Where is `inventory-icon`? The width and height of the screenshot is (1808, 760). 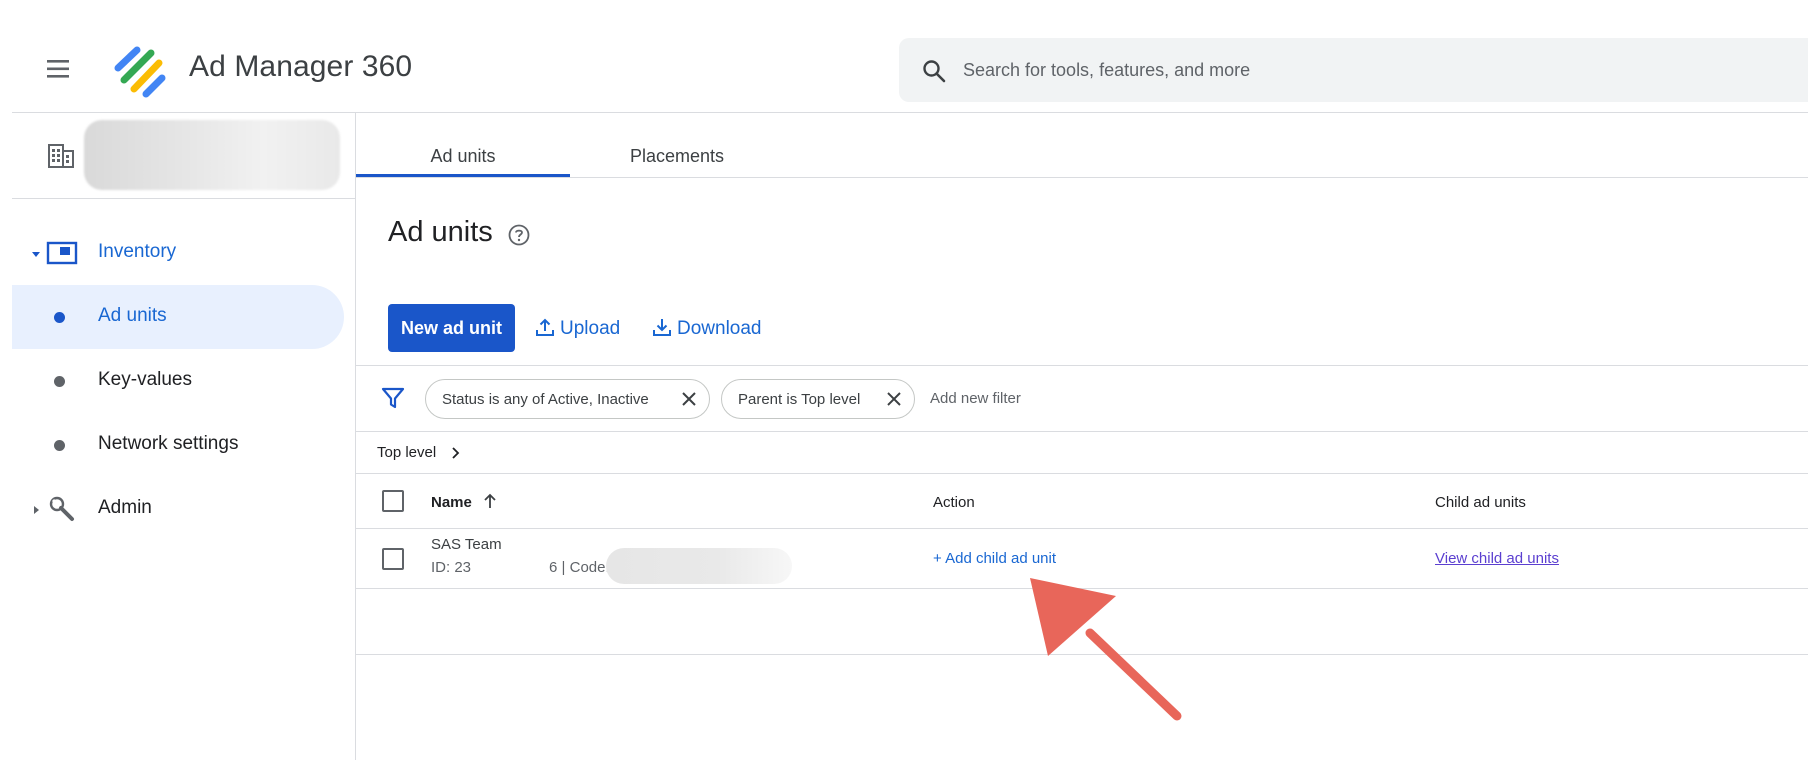 inventory-icon is located at coordinates (62, 253).